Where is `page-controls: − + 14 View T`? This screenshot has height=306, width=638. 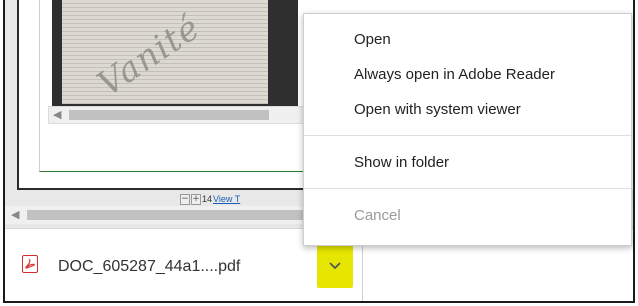 page-controls: − + 14 View T is located at coordinates (210, 199).